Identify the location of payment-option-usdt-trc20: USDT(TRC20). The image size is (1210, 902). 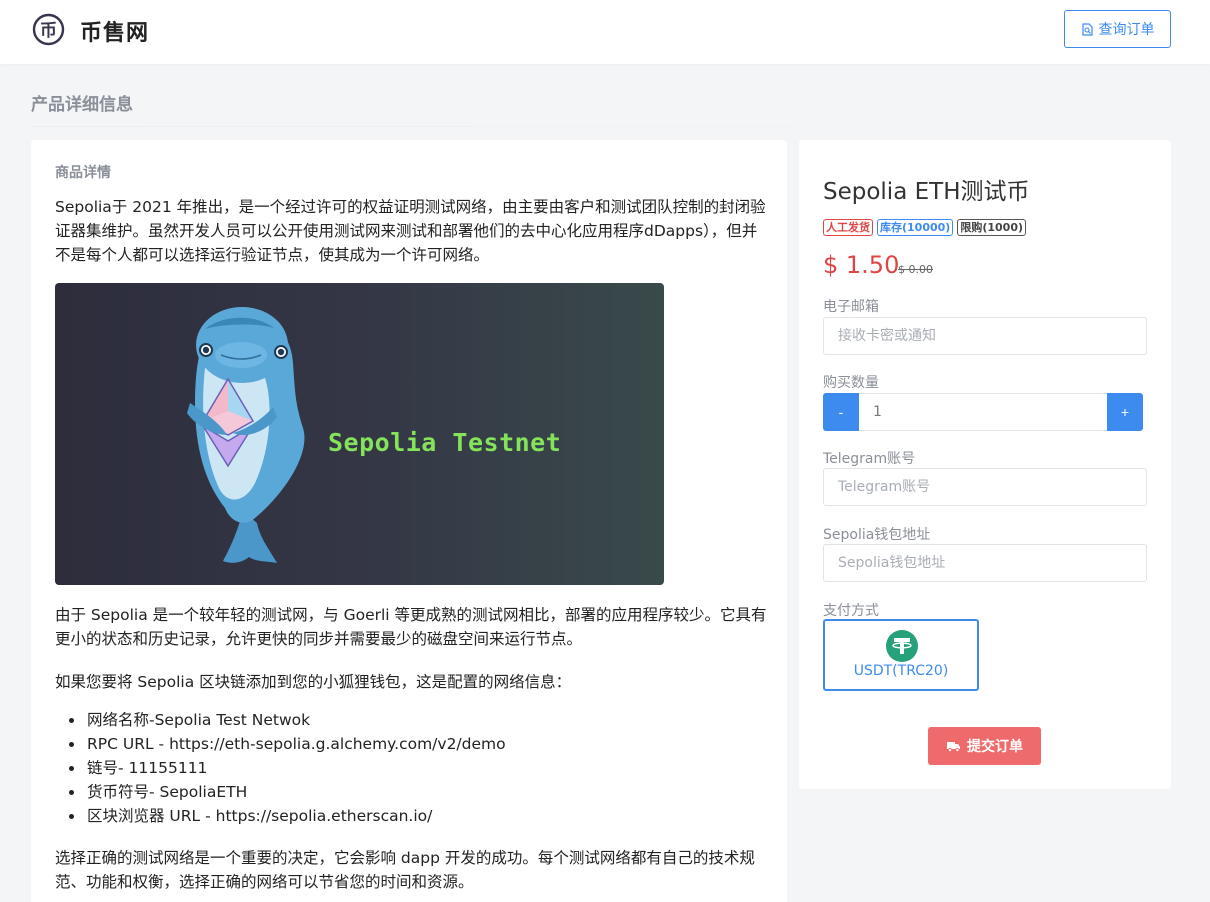
(901, 655).